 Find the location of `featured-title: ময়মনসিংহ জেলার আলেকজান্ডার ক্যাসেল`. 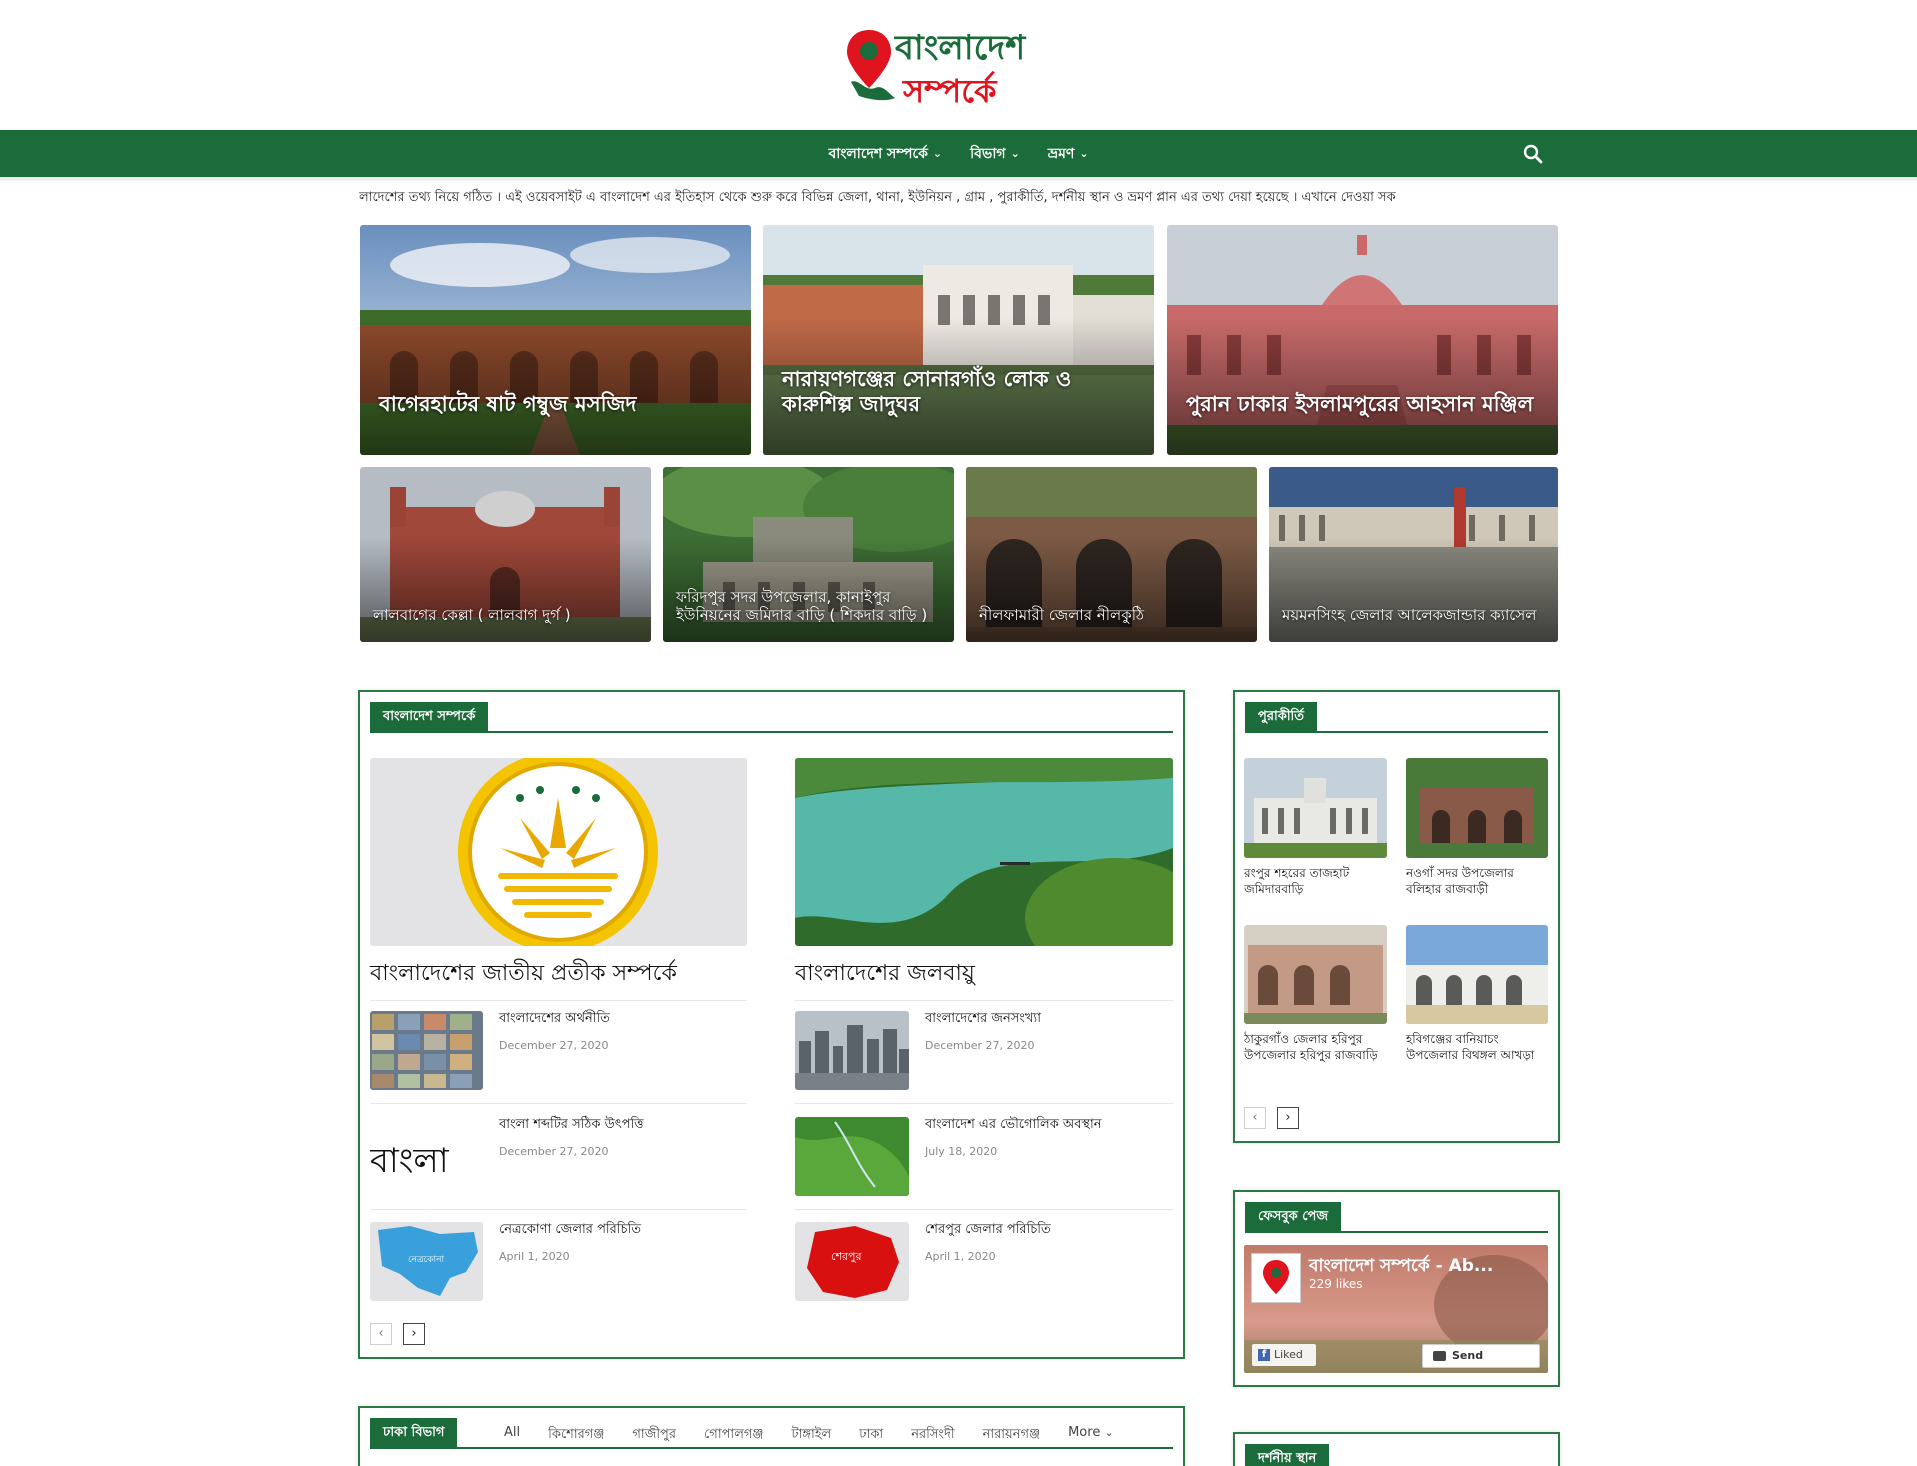

featured-title: ময়মনসিংহ জেলার আলেকজান্ডার ক্যাসেল is located at coordinates (1412, 615).